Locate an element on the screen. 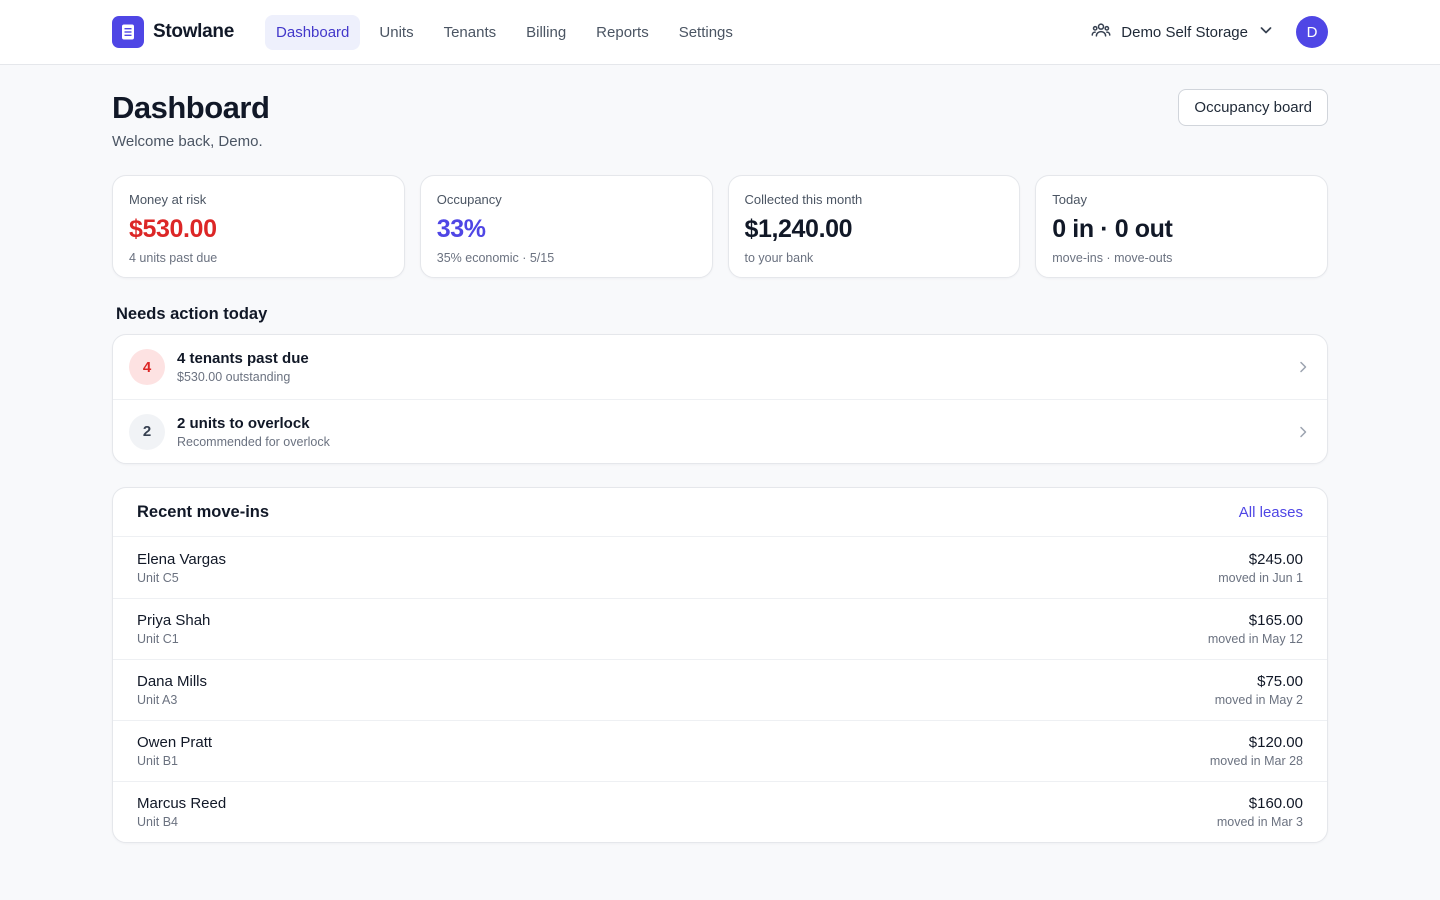  stat-label: Today is located at coordinates (1069, 200).